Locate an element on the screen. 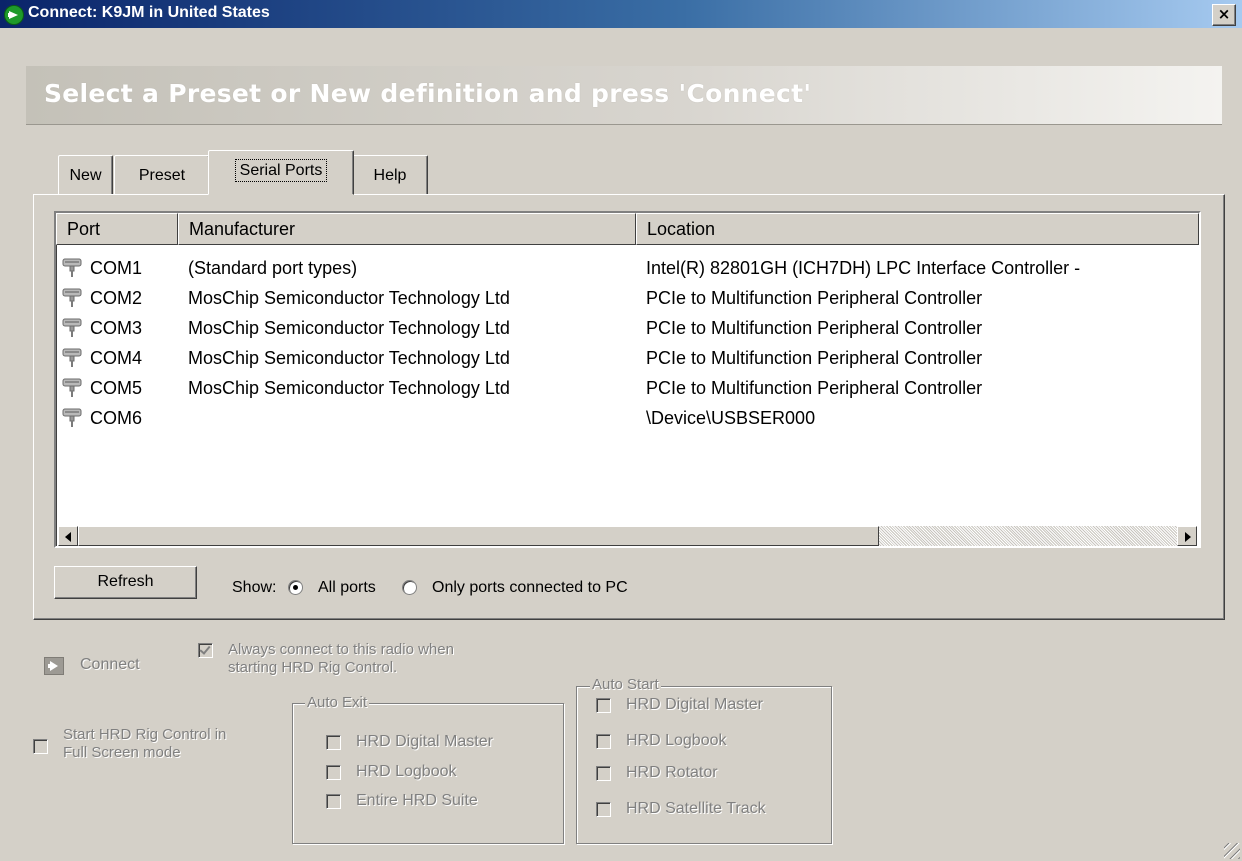 This screenshot has width=1242, height=861. resize-grip is located at coordinates (1232, 851).